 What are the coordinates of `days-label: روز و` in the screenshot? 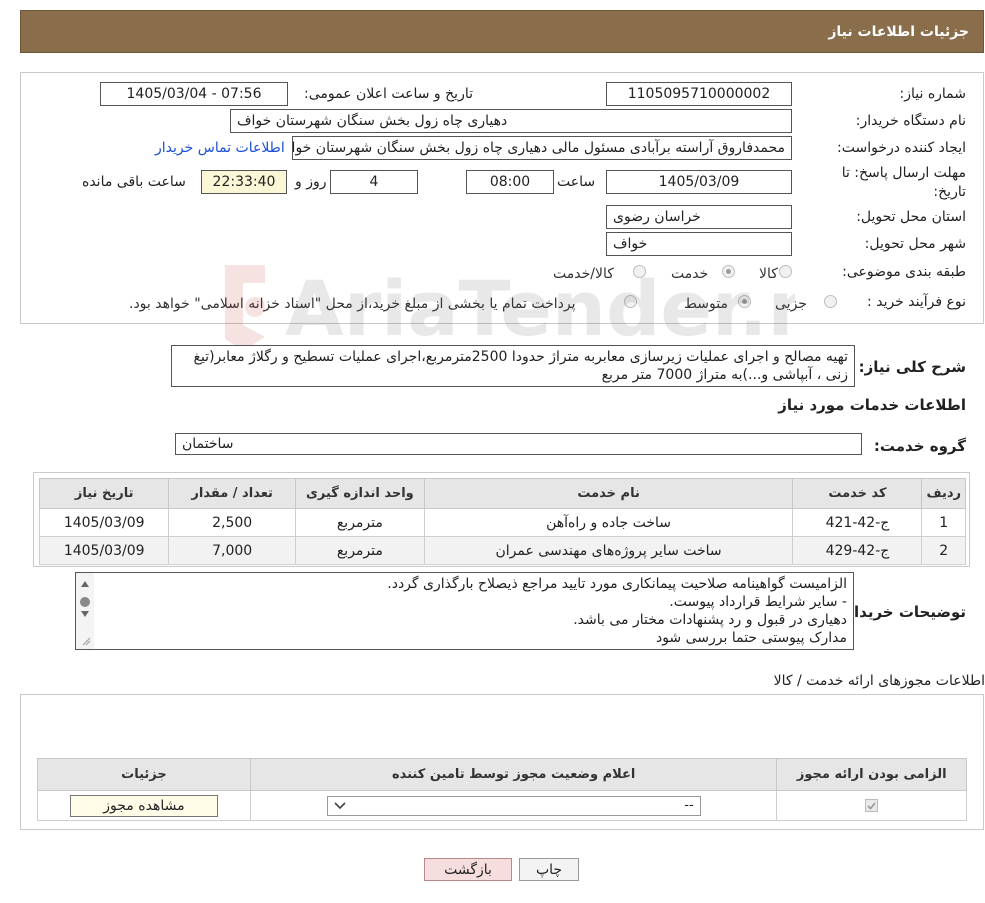 It's located at (311, 182).